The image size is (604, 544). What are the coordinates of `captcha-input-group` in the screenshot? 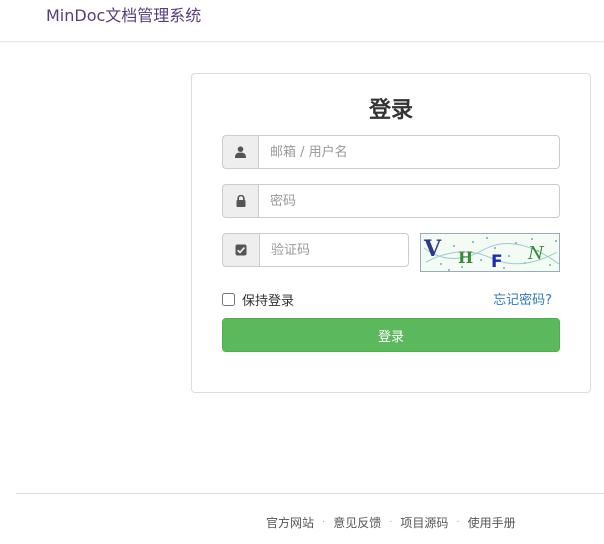 It's located at (315, 250).